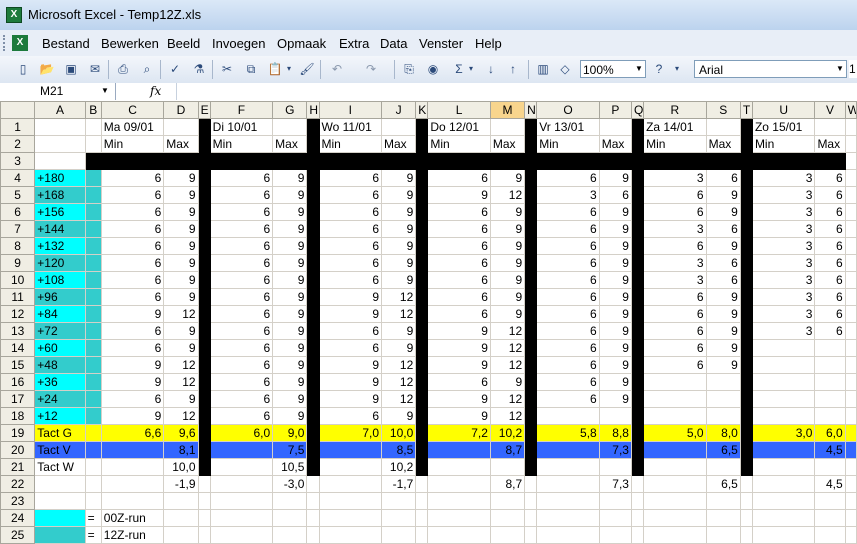 The image size is (857, 544). I want to click on spelling-icon: ✓, so click(175, 69).